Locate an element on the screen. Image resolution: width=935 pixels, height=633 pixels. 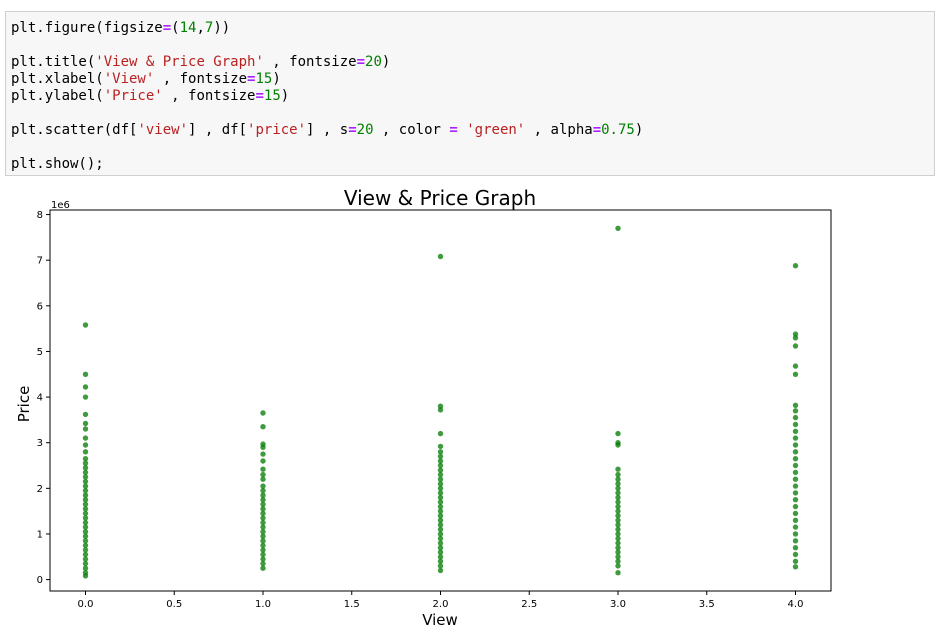
y-tick-label: 7 is located at coordinates (40, 261).